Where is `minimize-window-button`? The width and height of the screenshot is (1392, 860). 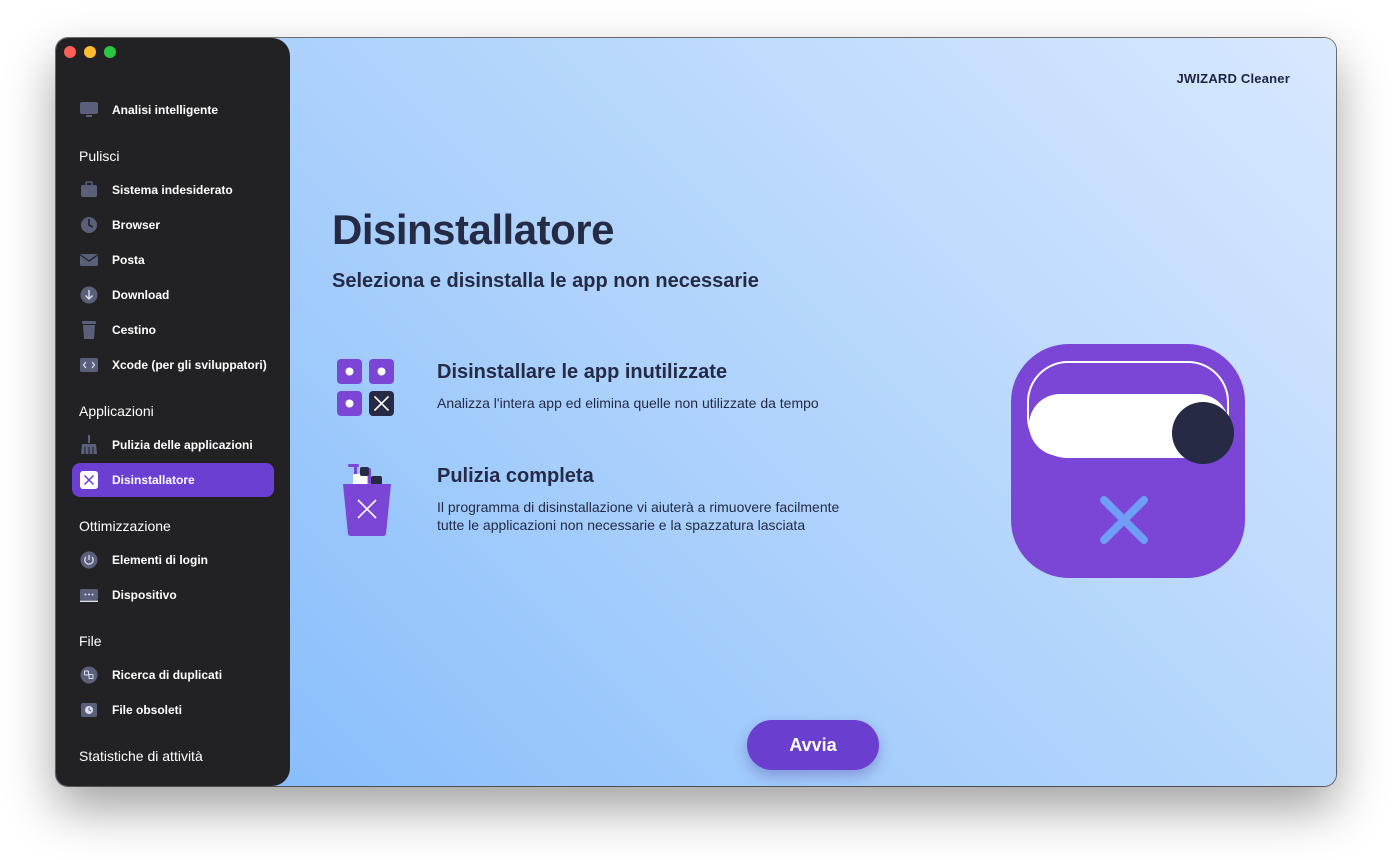
minimize-window-button is located at coordinates (90, 52).